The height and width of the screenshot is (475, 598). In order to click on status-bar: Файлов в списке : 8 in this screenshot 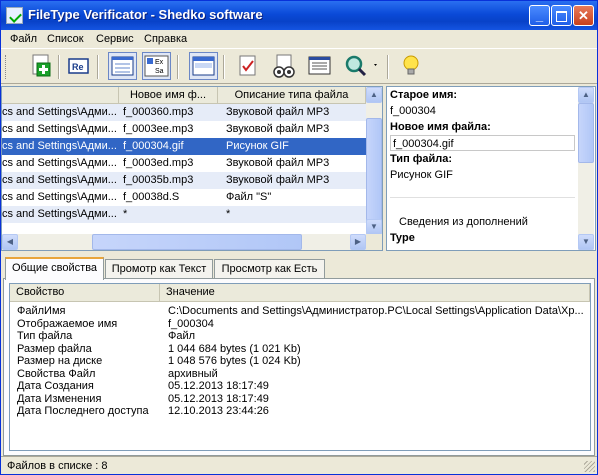, I will do `click(299, 465)`.